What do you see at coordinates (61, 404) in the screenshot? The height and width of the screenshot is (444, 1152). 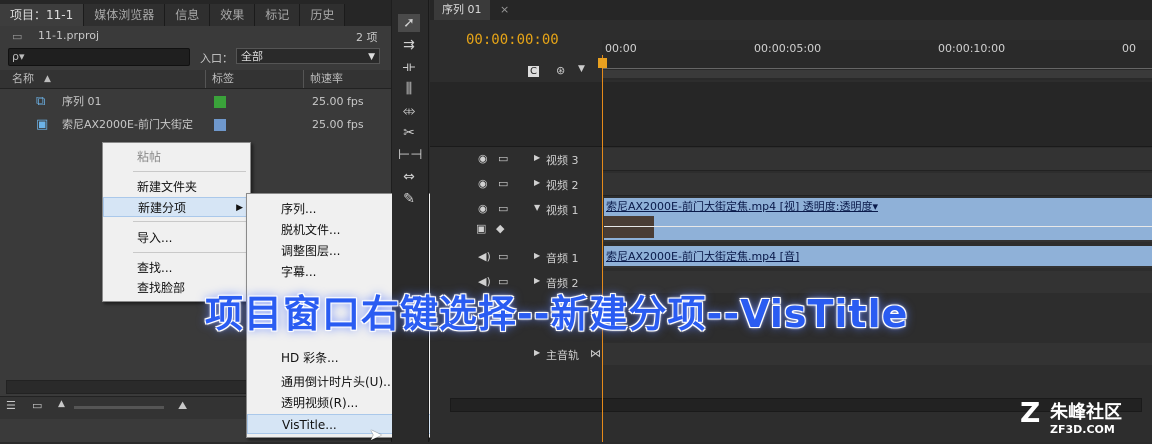 I see `zoom-out-icon: ▲` at bounding box center [61, 404].